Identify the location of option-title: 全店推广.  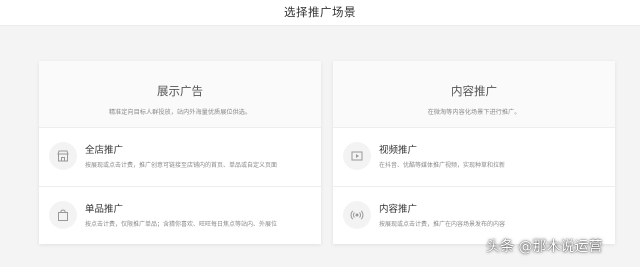
(104, 150).